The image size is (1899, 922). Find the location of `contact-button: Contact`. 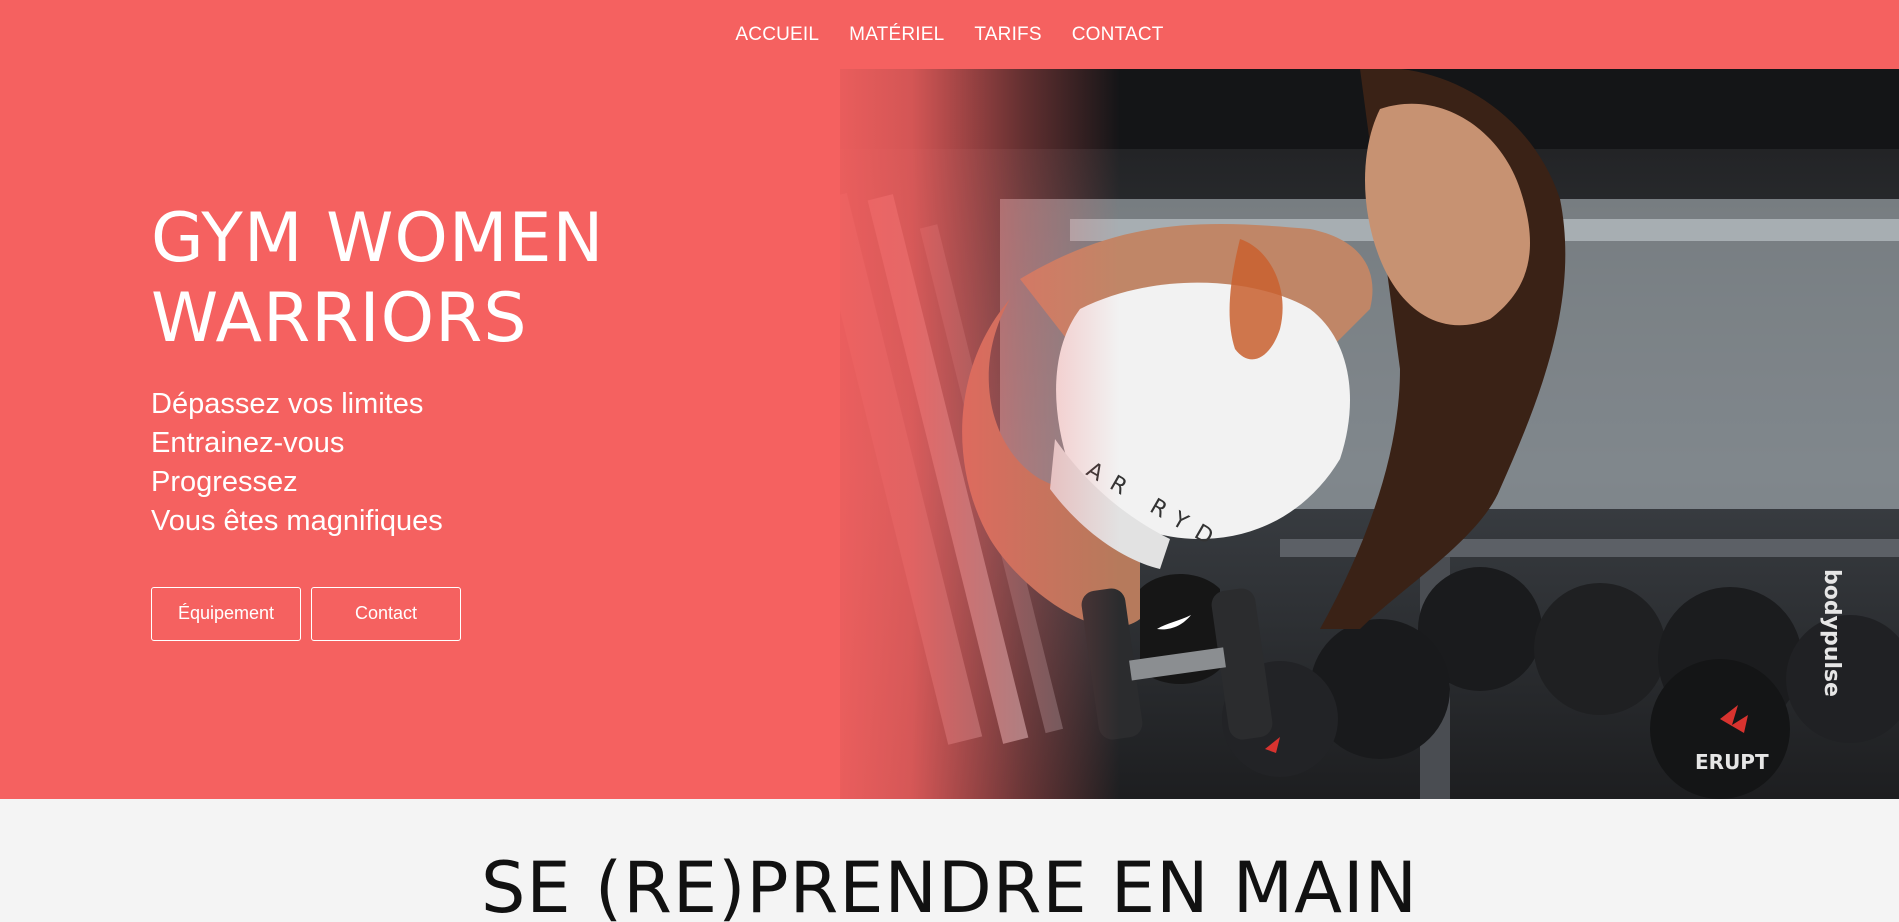

contact-button: Contact is located at coordinates (386, 614).